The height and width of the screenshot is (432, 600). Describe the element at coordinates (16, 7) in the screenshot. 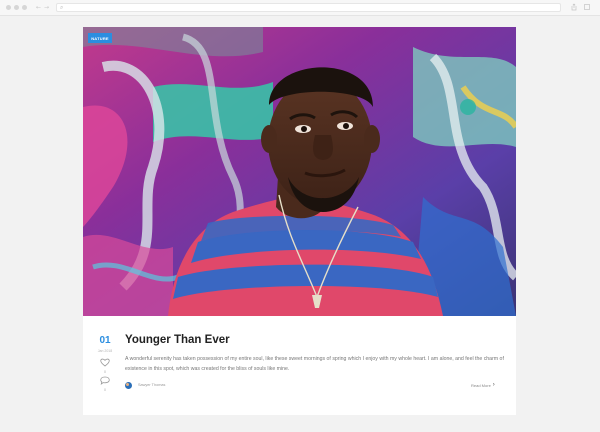

I see `window-minimize-dot` at that location.